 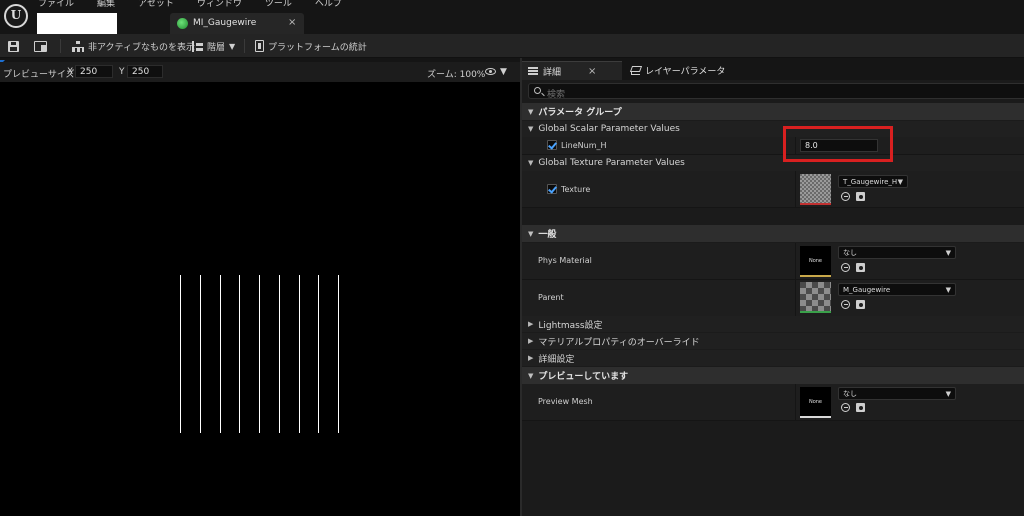 I want to click on zoom-label: ズーム: 100%, so click(x=456, y=75).